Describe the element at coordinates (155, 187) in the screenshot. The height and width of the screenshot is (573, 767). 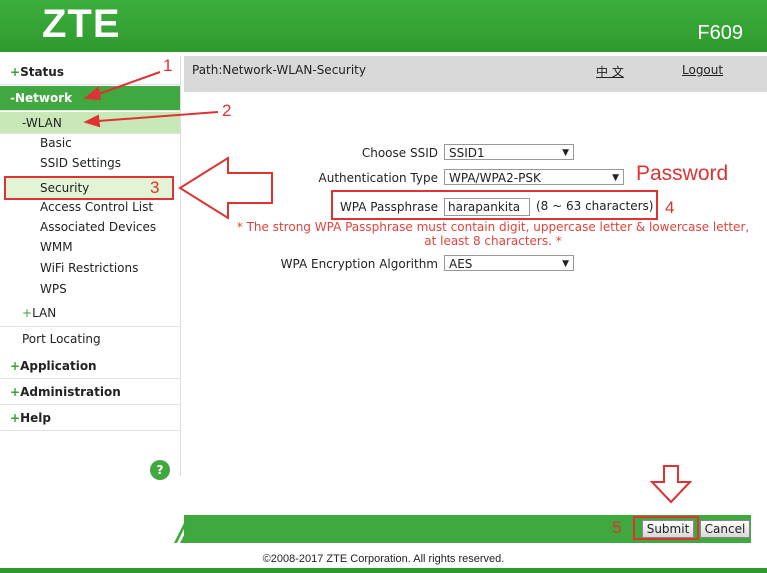
I see `annotation-3: 3` at that location.